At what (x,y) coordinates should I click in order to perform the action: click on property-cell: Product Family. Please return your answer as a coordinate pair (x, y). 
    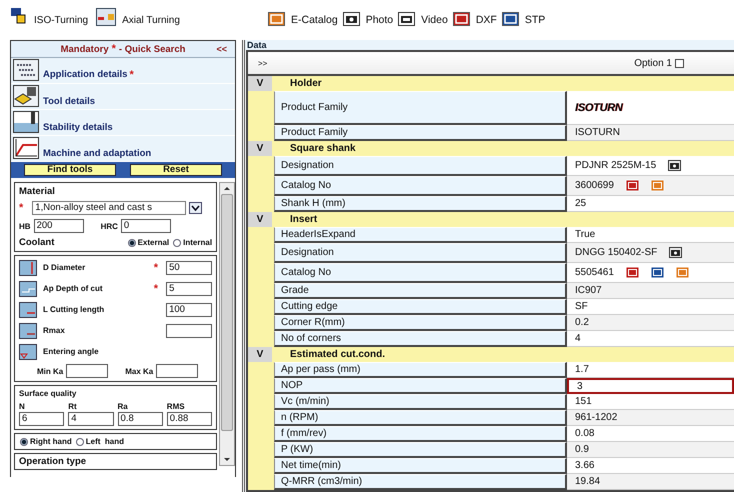
    Looking at the image, I should click on (420, 108).